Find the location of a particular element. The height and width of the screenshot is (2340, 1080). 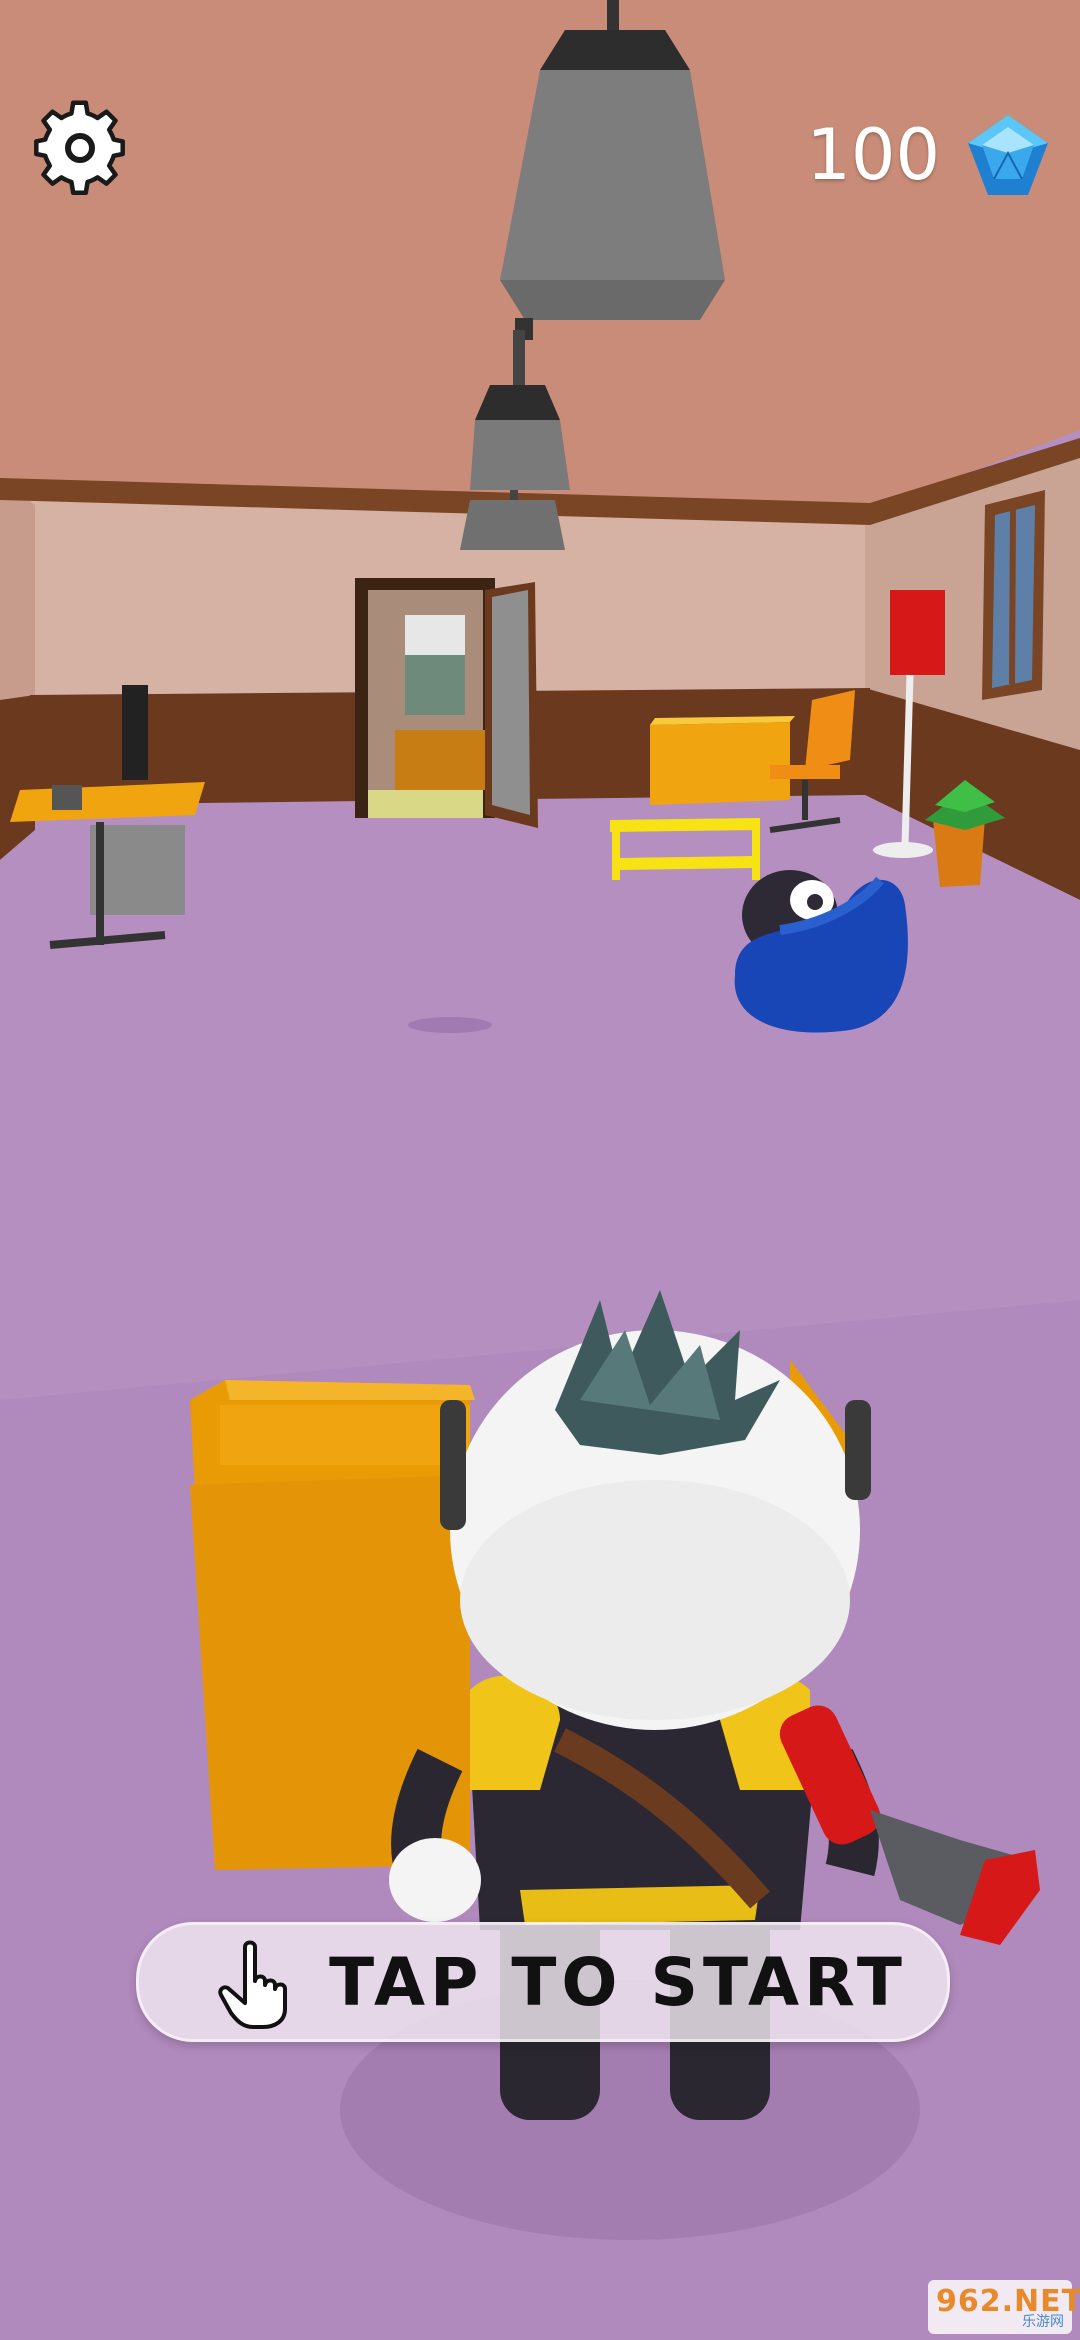

gem-count-value: 100 is located at coordinates (873, 155).